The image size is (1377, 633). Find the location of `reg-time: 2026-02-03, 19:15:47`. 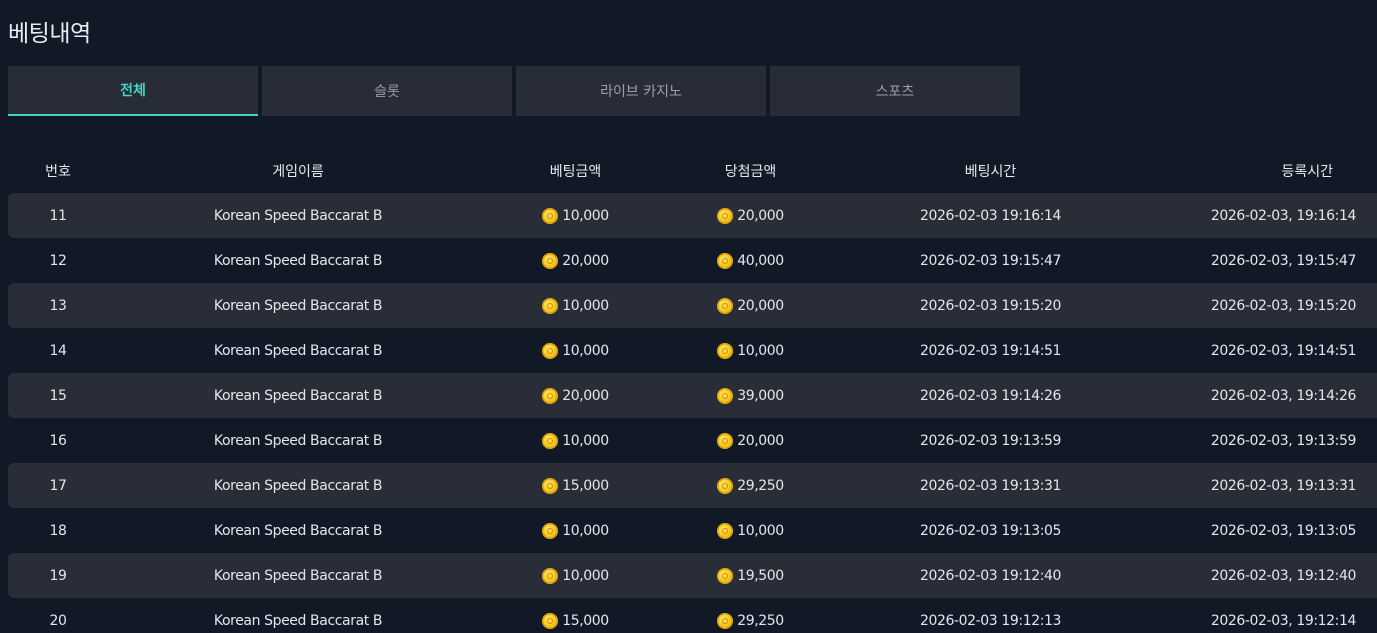

reg-time: 2026-02-03, 19:15:47 is located at coordinates (1283, 260).